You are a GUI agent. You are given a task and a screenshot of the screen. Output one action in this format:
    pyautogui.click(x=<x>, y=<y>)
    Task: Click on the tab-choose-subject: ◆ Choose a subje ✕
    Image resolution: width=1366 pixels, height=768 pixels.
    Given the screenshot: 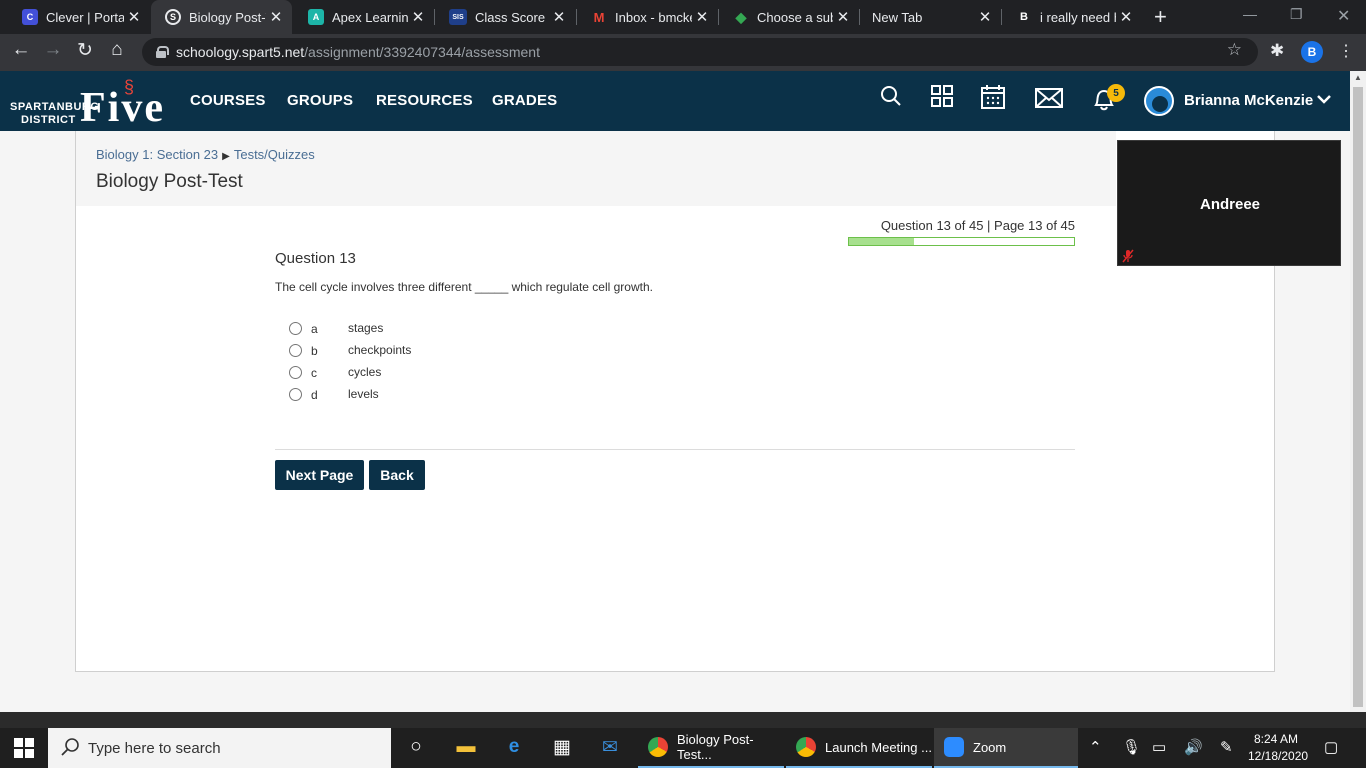 What is the action you would take?
    pyautogui.click(x=789, y=17)
    